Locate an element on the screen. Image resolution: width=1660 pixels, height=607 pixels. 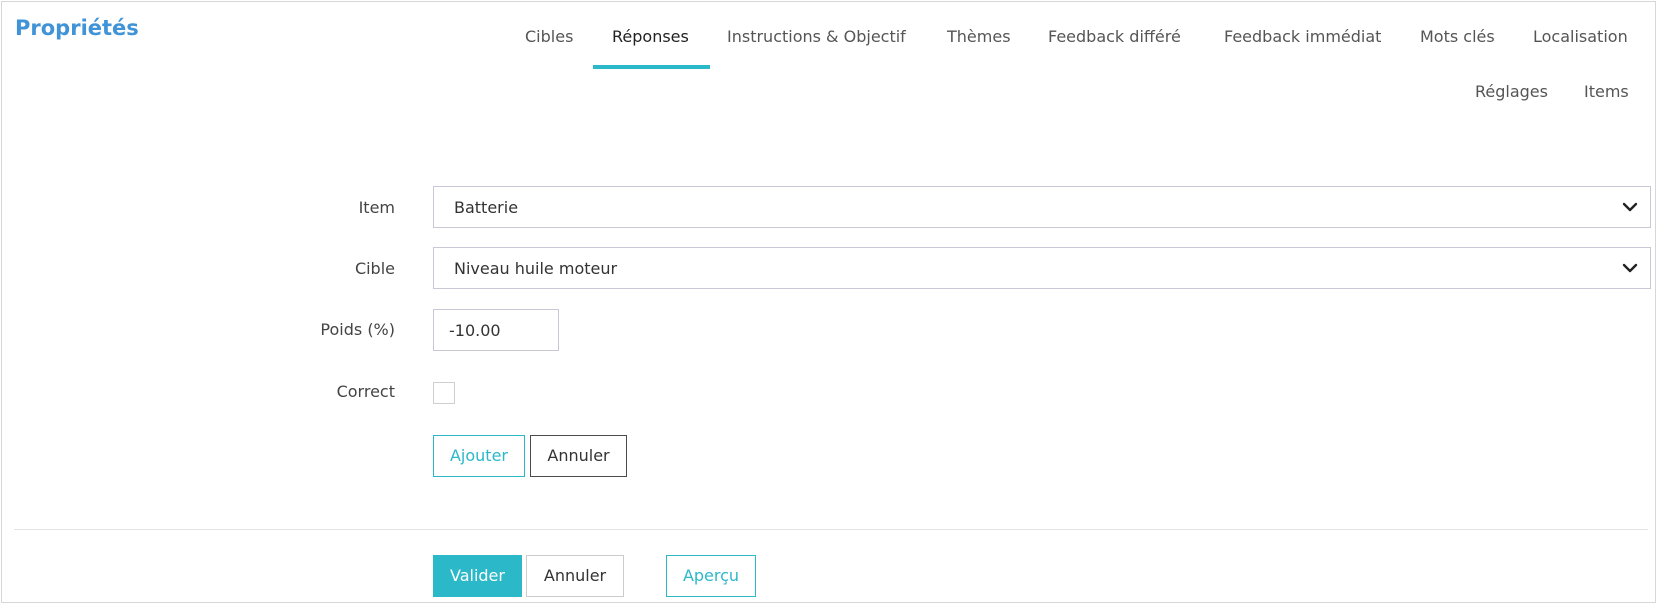
validate-button: Valider is located at coordinates (477, 576).